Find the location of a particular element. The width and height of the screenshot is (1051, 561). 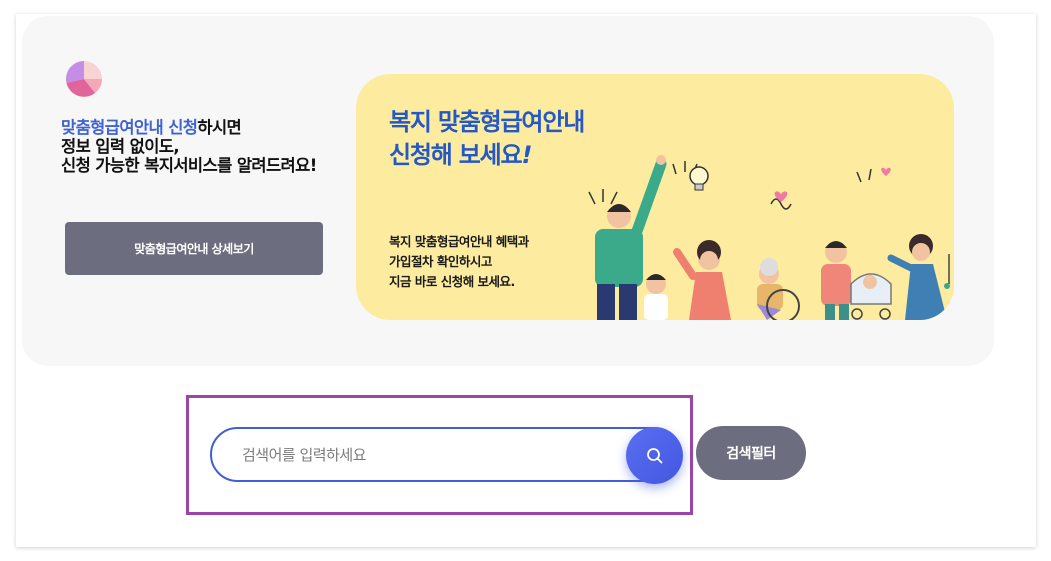

intro-highlight: 맞춤형급여안내 신청 is located at coordinates (129, 127).